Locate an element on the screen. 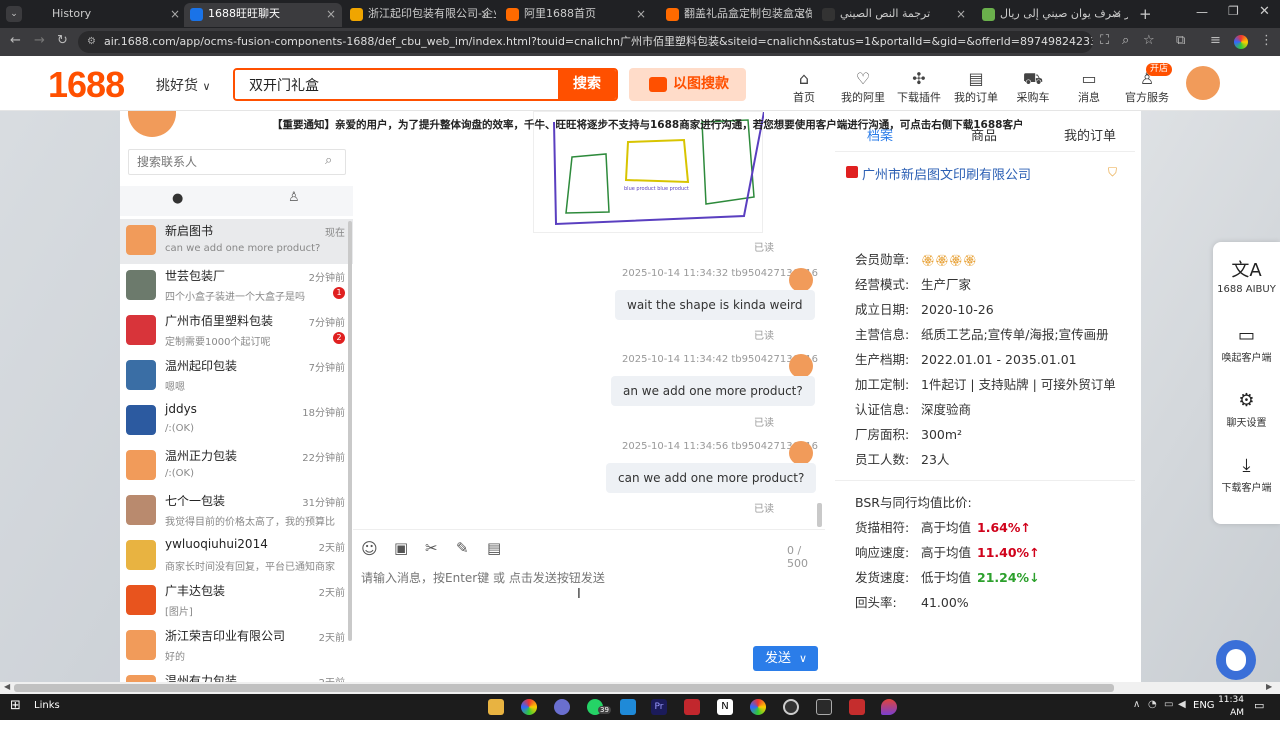 This screenshot has width=1280, height=733. volume-icon: ◀ is located at coordinates (1182, 704).